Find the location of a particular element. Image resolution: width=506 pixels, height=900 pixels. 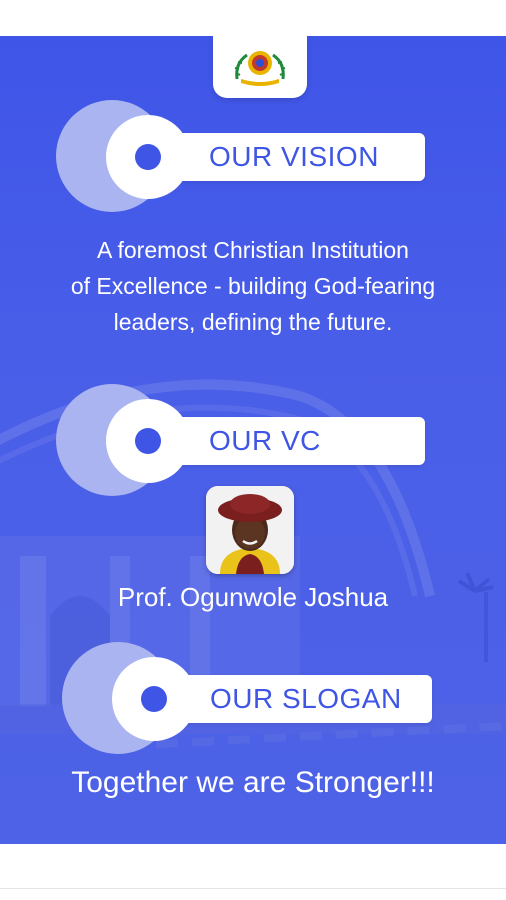

slogan-text: Together we are Stronger!!! is located at coordinates (253, 782).